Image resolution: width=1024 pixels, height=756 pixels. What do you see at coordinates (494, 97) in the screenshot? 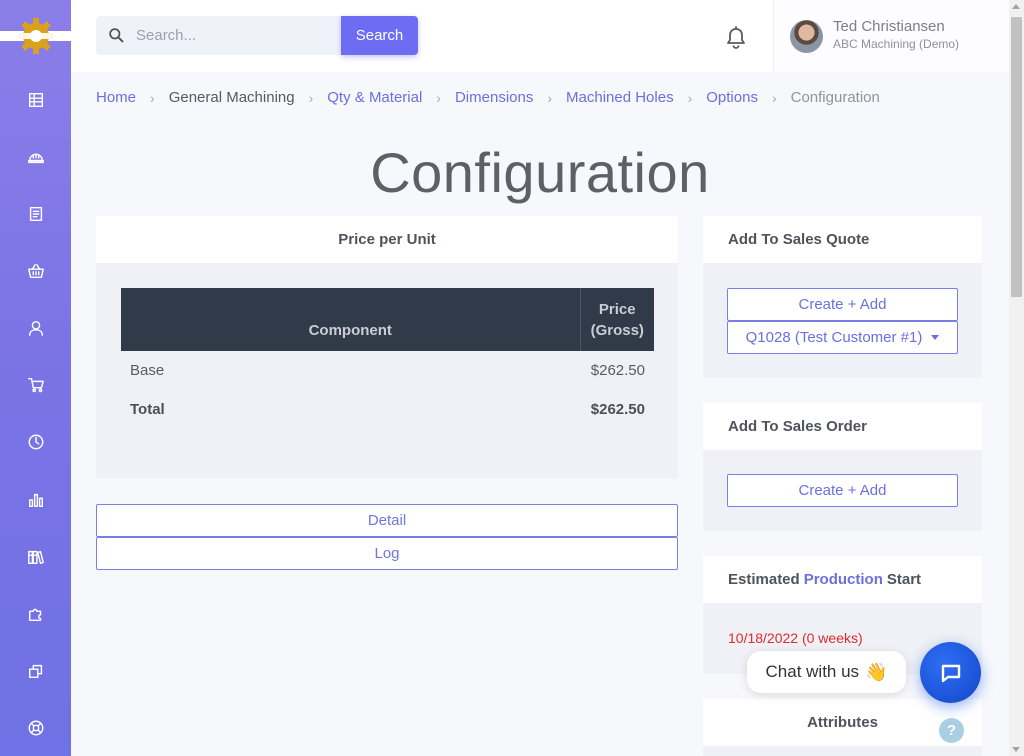
I see `breadcrumb-dimensions: Dimensions` at bounding box center [494, 97].